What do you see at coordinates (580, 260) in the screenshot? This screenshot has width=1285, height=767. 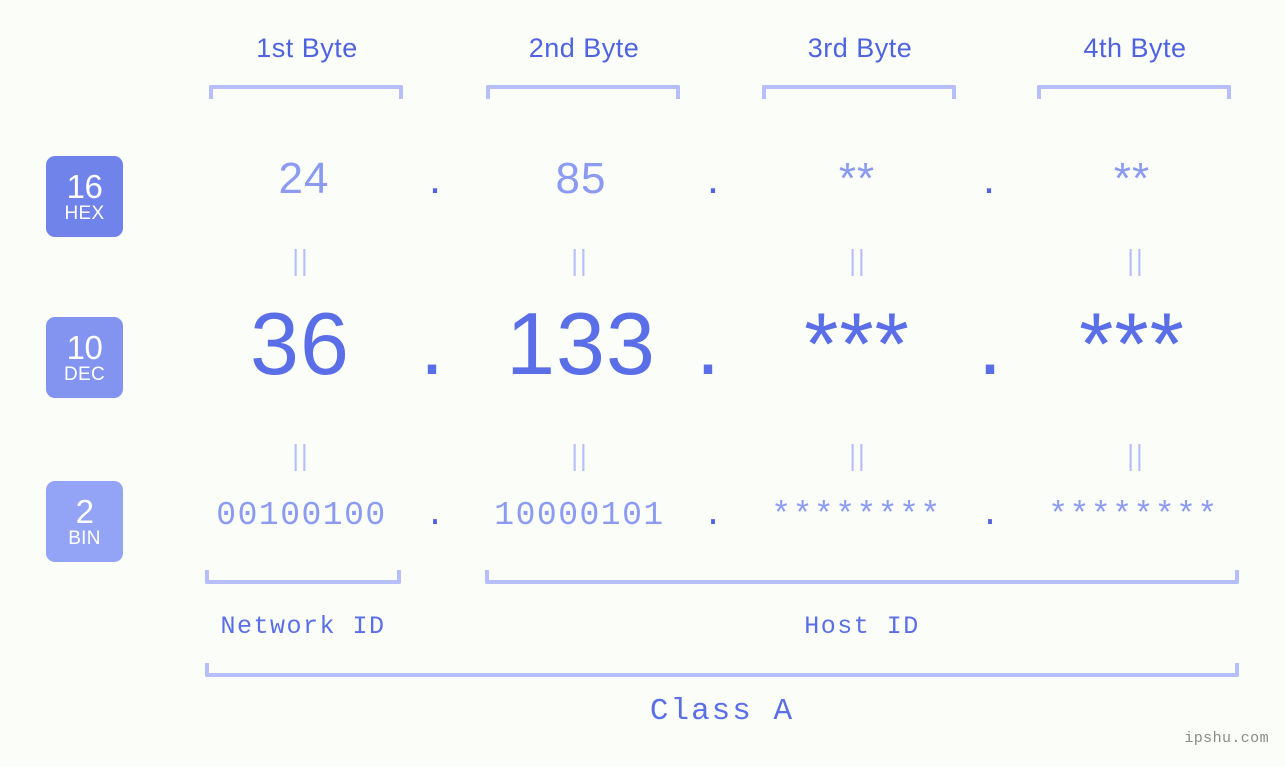 I see `equals-hex-dec-2: ||` at bounding box center [580, 260].